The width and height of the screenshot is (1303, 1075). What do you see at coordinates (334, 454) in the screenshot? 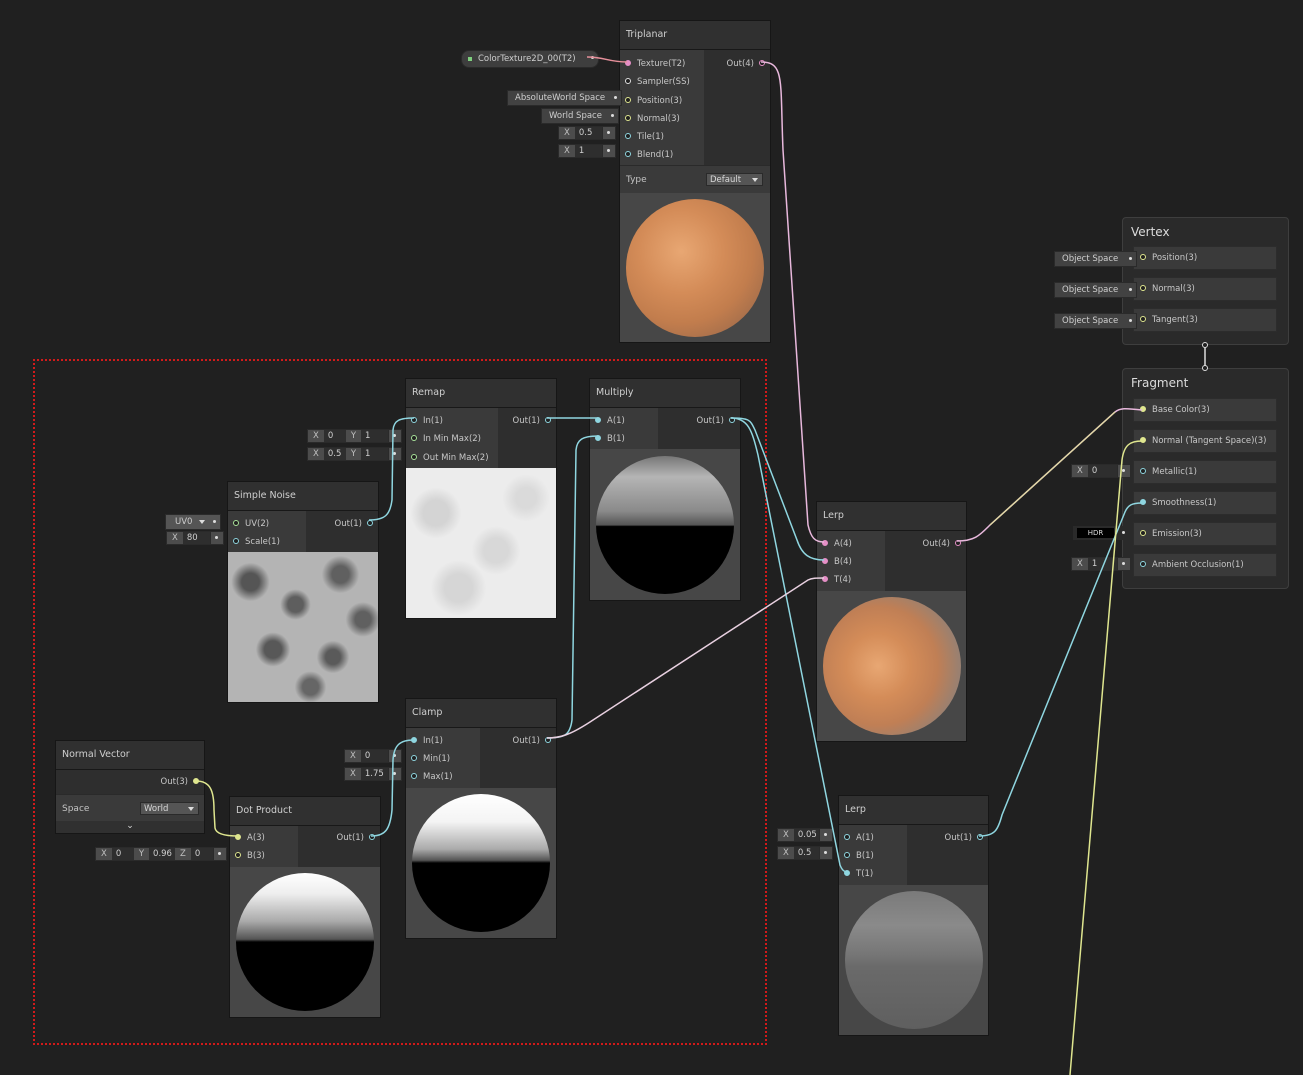
I see `x-value: 0.5` at bounding box center [334, 454].